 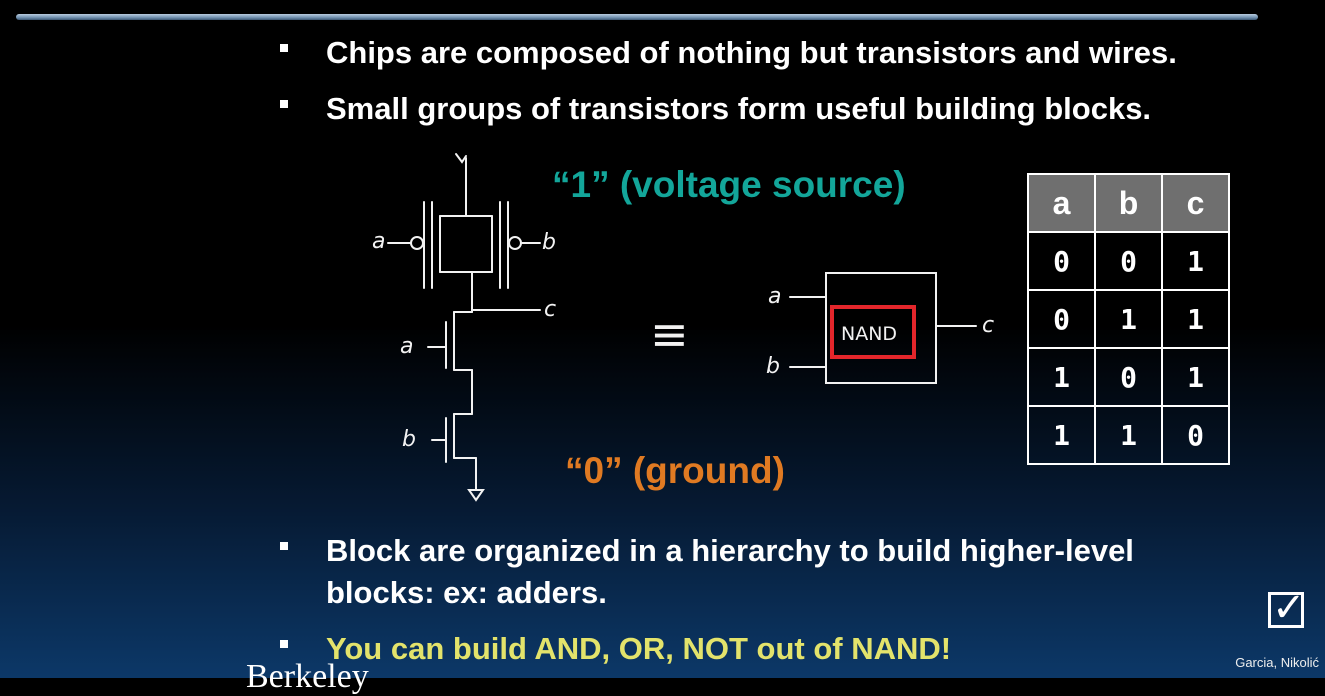 I want to click on header-b: b, so click(x=1128, y=203).